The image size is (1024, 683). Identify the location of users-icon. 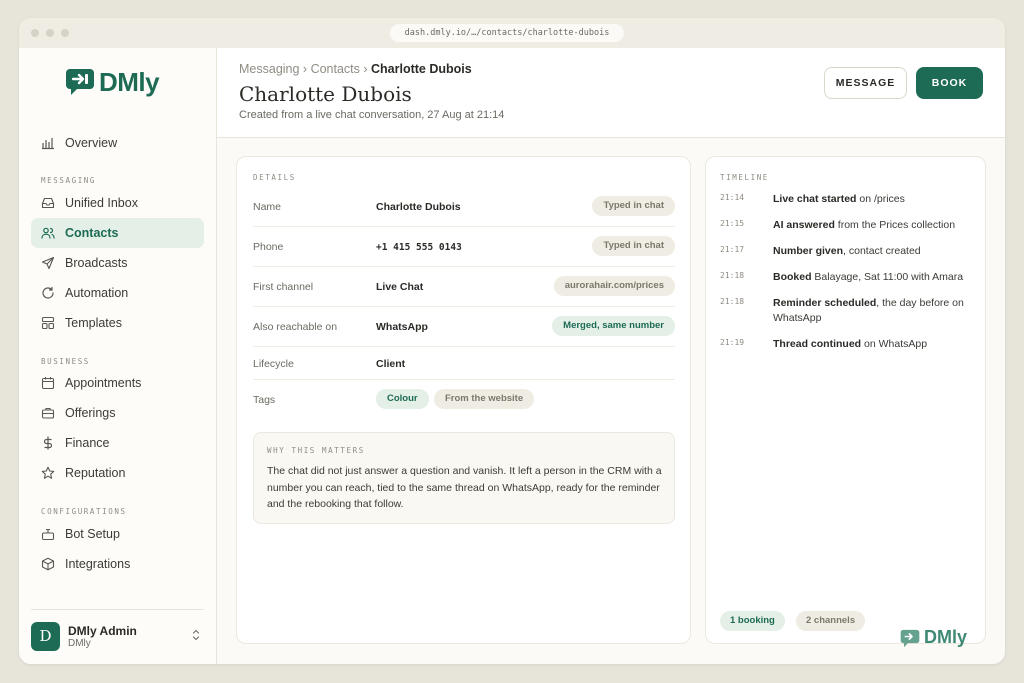
(48, 233).